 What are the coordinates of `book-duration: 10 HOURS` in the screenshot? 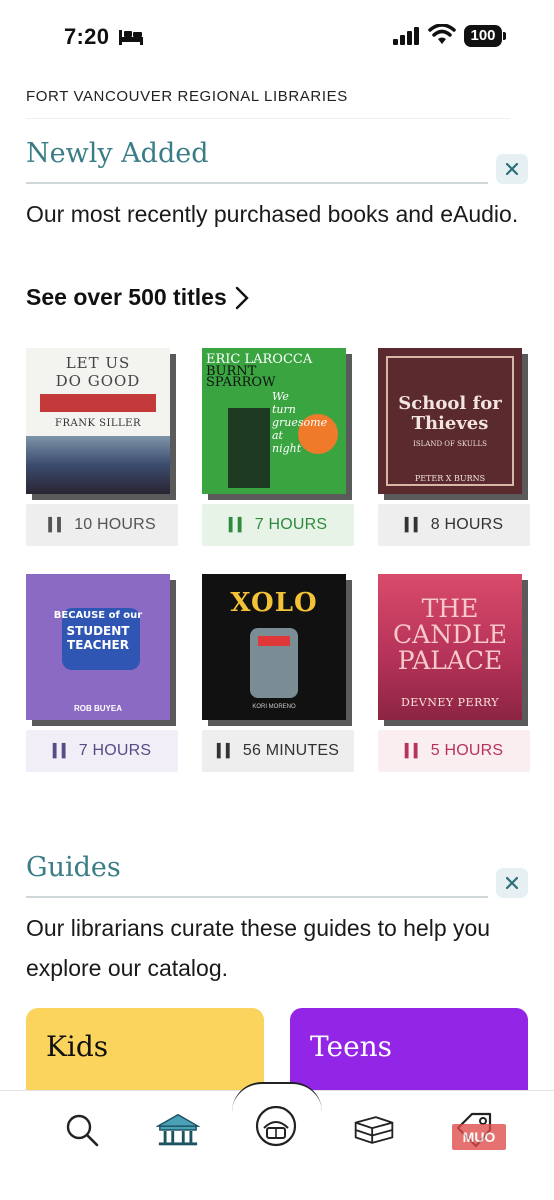 It's located at (115, 524).